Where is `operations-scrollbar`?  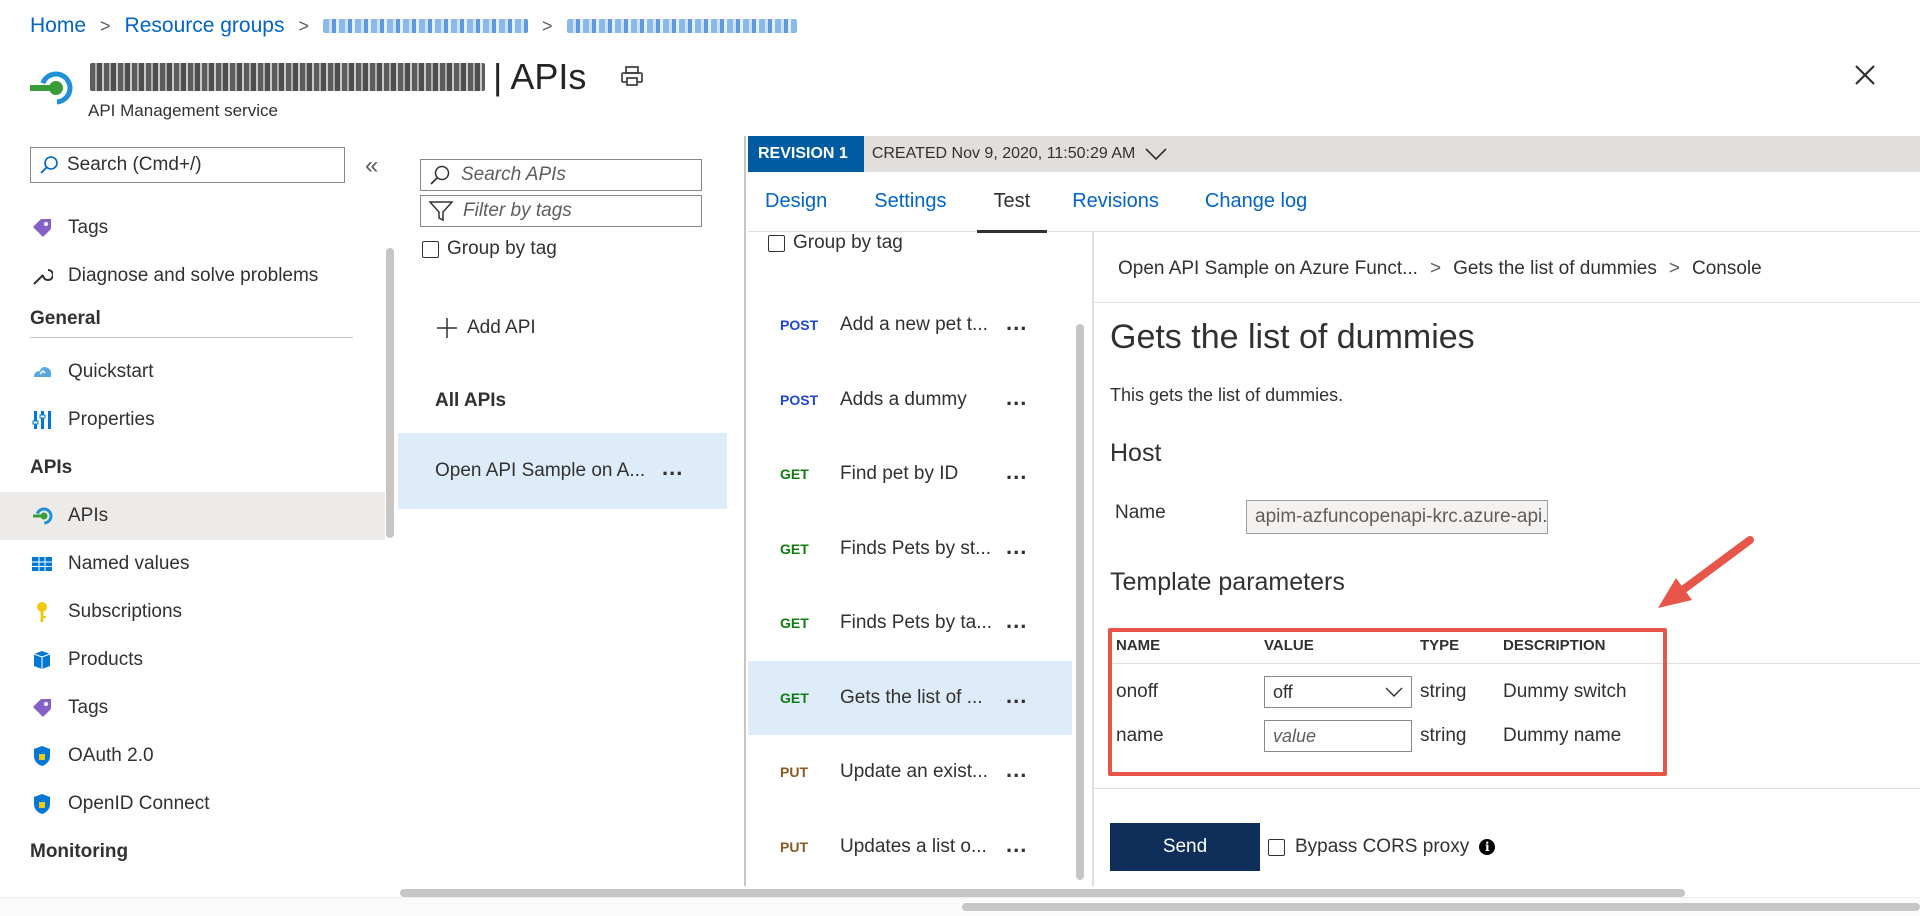
operations-scrollbar is located at coordinates (1080, 602).